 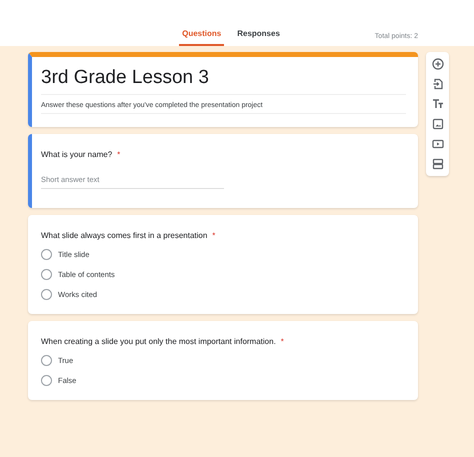 What do you see at coordinates (438, 104) in the screenshot?
I see `text-icon` at bounding box center [438, 104].